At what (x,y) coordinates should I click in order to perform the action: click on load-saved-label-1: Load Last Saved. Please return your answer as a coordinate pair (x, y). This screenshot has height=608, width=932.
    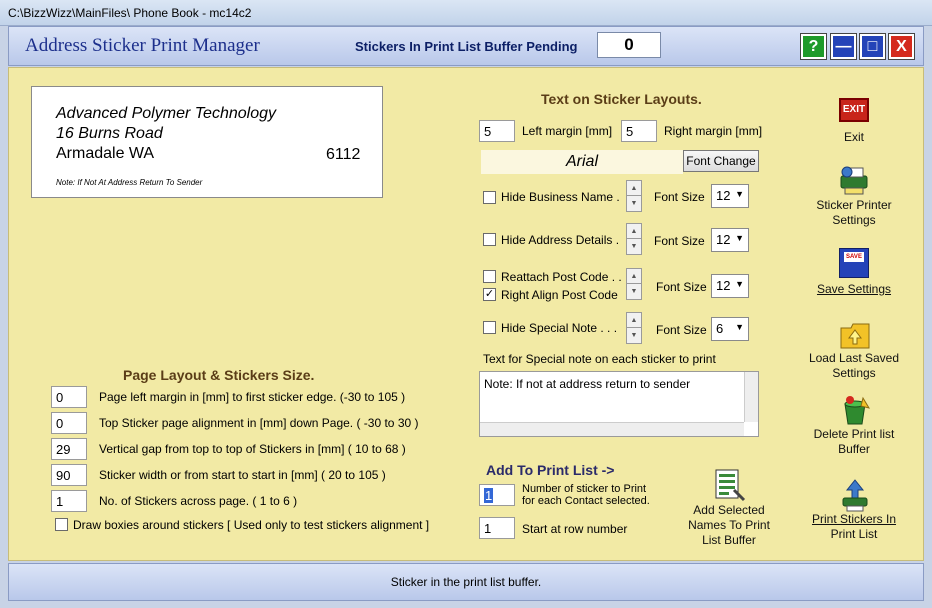
    Looking at the image, I should click on (854, 358).